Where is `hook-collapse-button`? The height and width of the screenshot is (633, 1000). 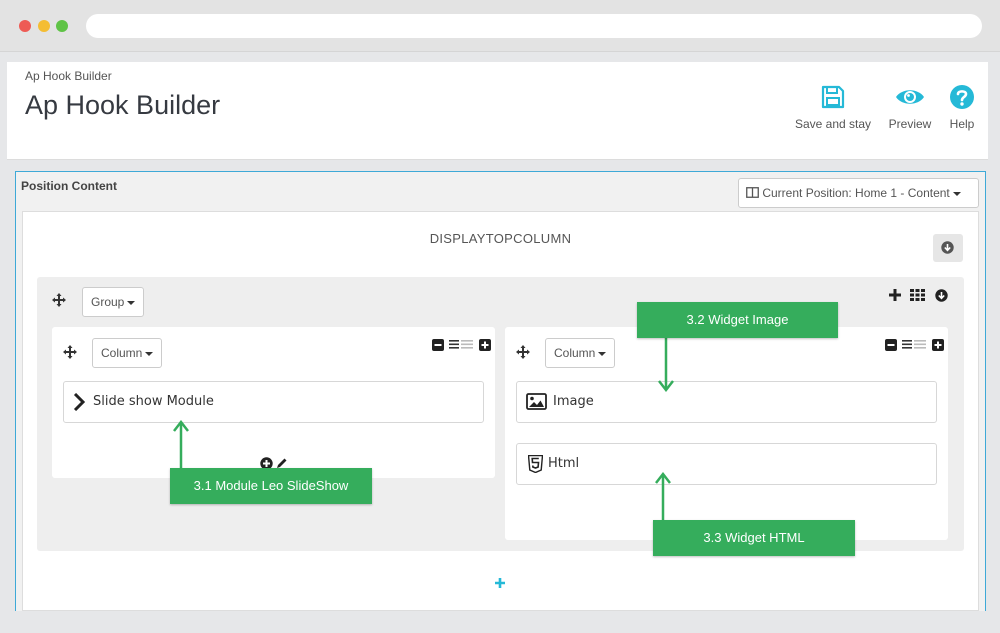
hook-collapse-button is located at coordinates (948, 248).